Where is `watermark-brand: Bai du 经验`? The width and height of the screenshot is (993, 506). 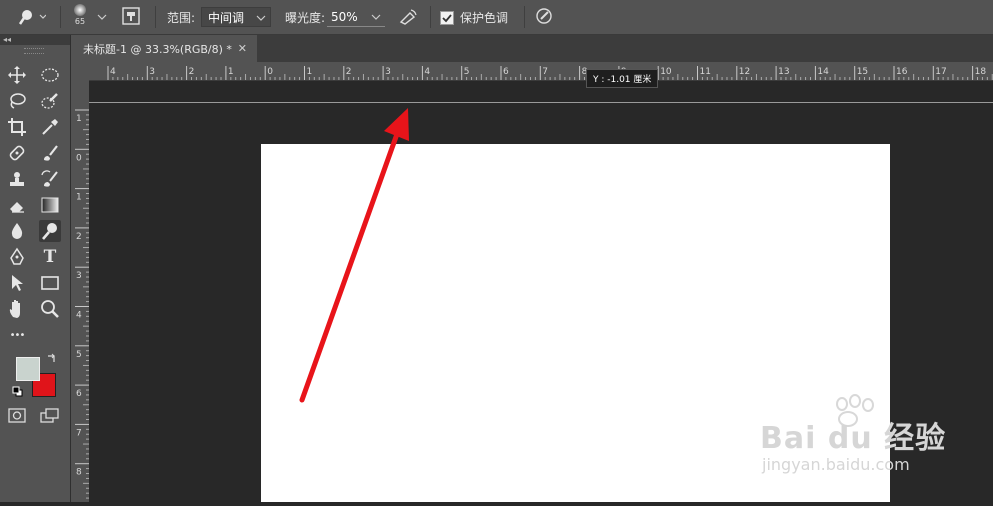 watermark-brand: Bai du 经验 is located at coordinates (853, 438).